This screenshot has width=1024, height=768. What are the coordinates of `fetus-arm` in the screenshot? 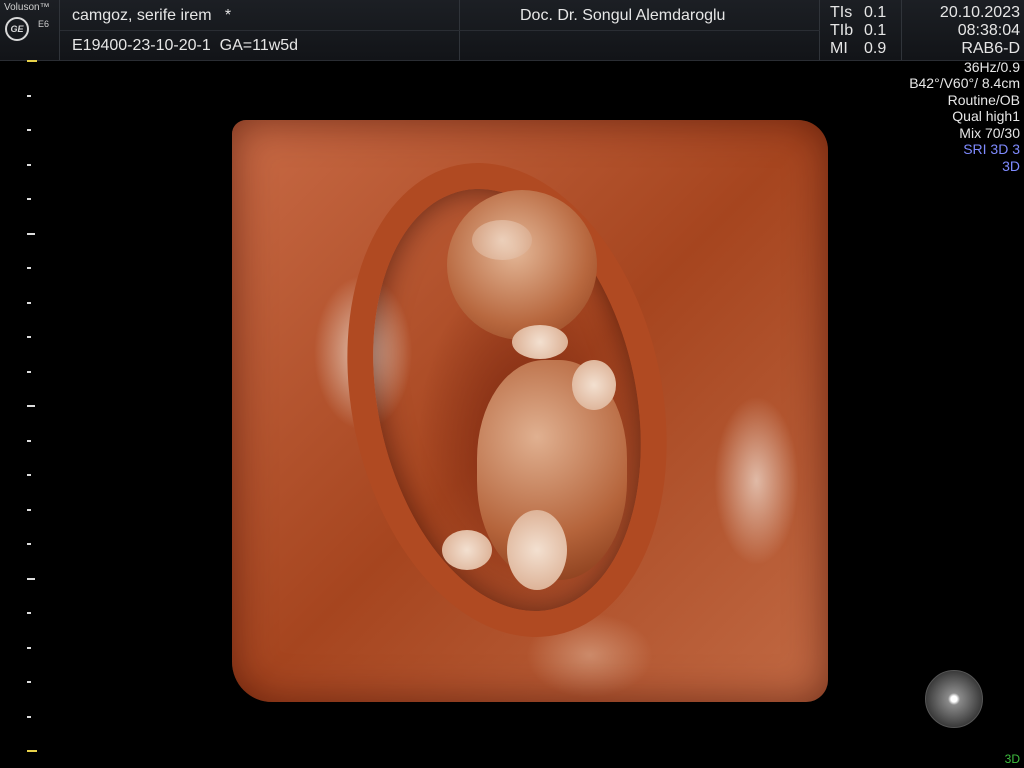 It's located at (540, 342).